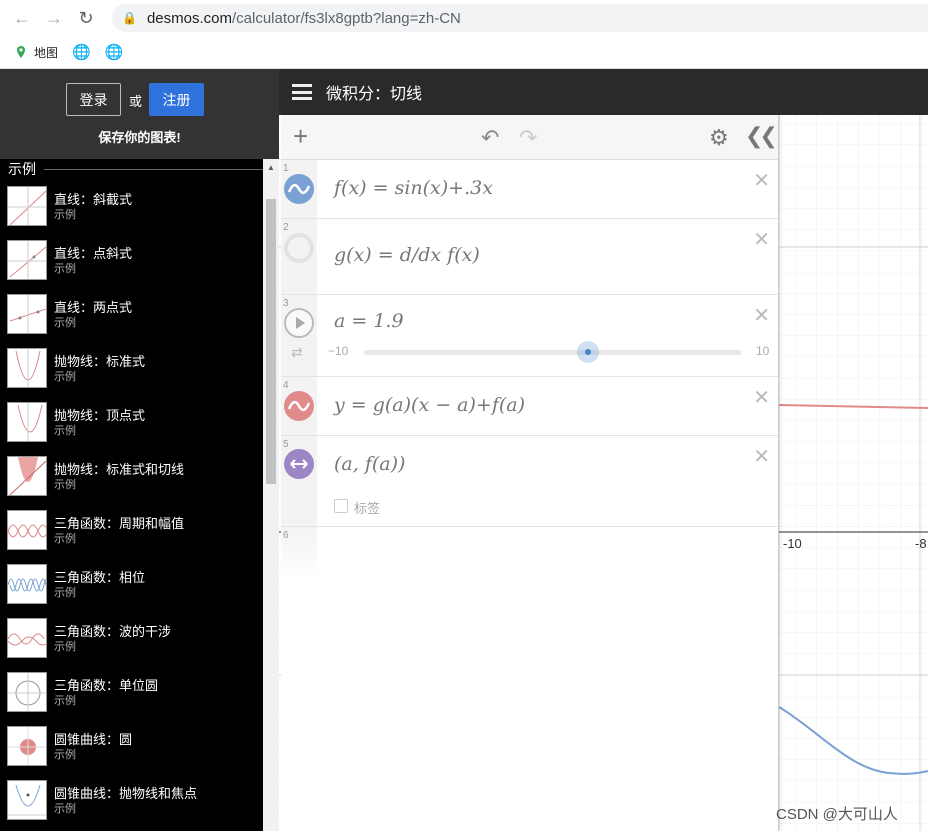 This screenshot has height=831, width=928. Describe the element at coordinates (106, 685) in the screenshot. I see `example-title: 三角函数：单位圆` at that location.